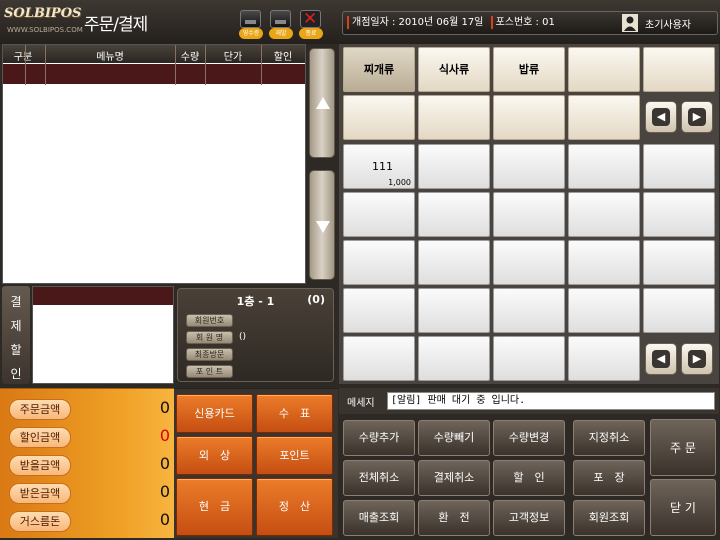 This screenshot has width=720, height=540. What do you see at coordinates (310, 19) in the screenshot?
I see `close-icon` at bounding box center [310, 19].